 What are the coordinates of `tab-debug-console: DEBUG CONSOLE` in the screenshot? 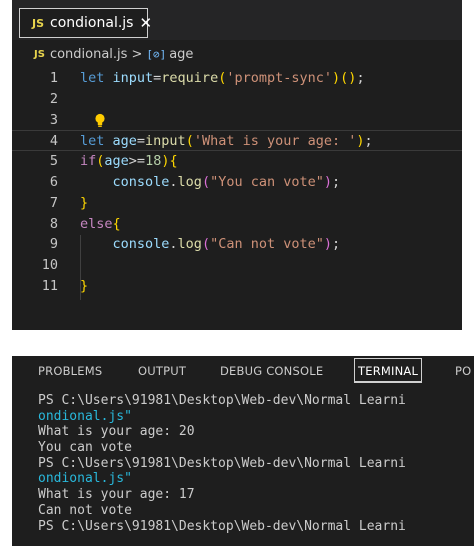 It's located at (271, 371).